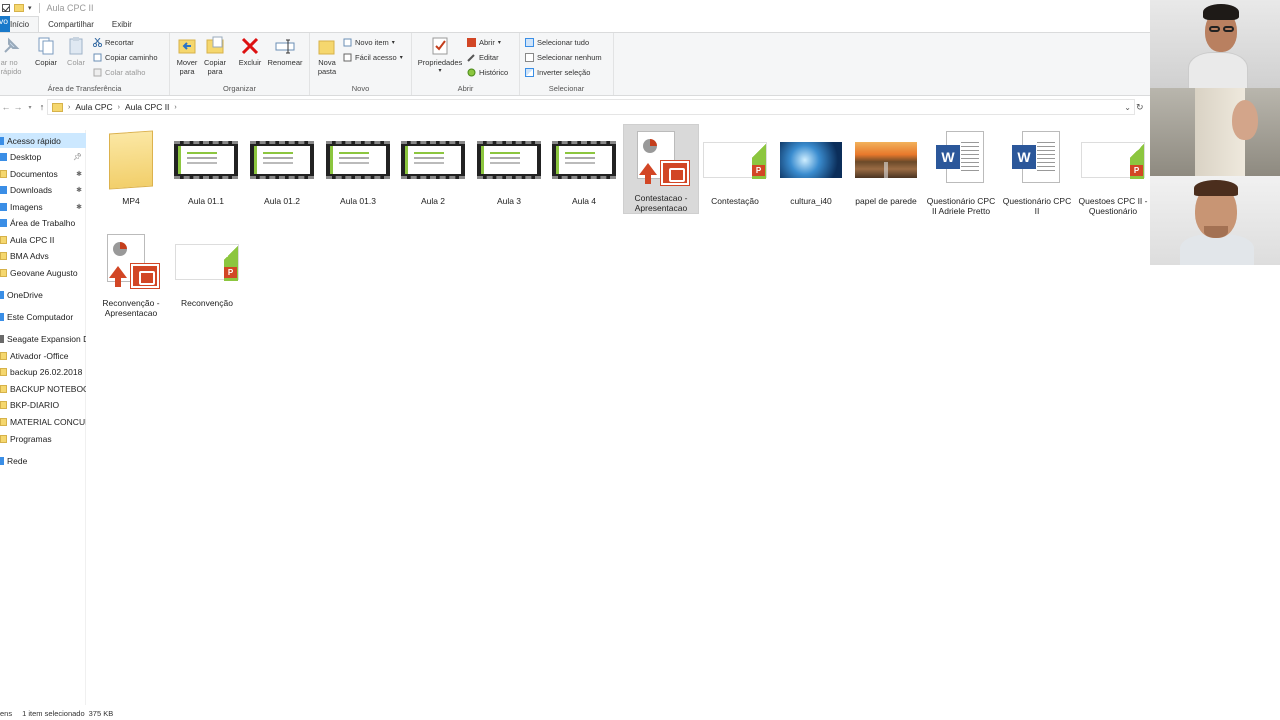  What do you see at coordinates (43, 388) in the screenshot?
I see `sidebar-item-backup-notebook: BACKUP NOTEBOO` at bounding box center [43, 388].